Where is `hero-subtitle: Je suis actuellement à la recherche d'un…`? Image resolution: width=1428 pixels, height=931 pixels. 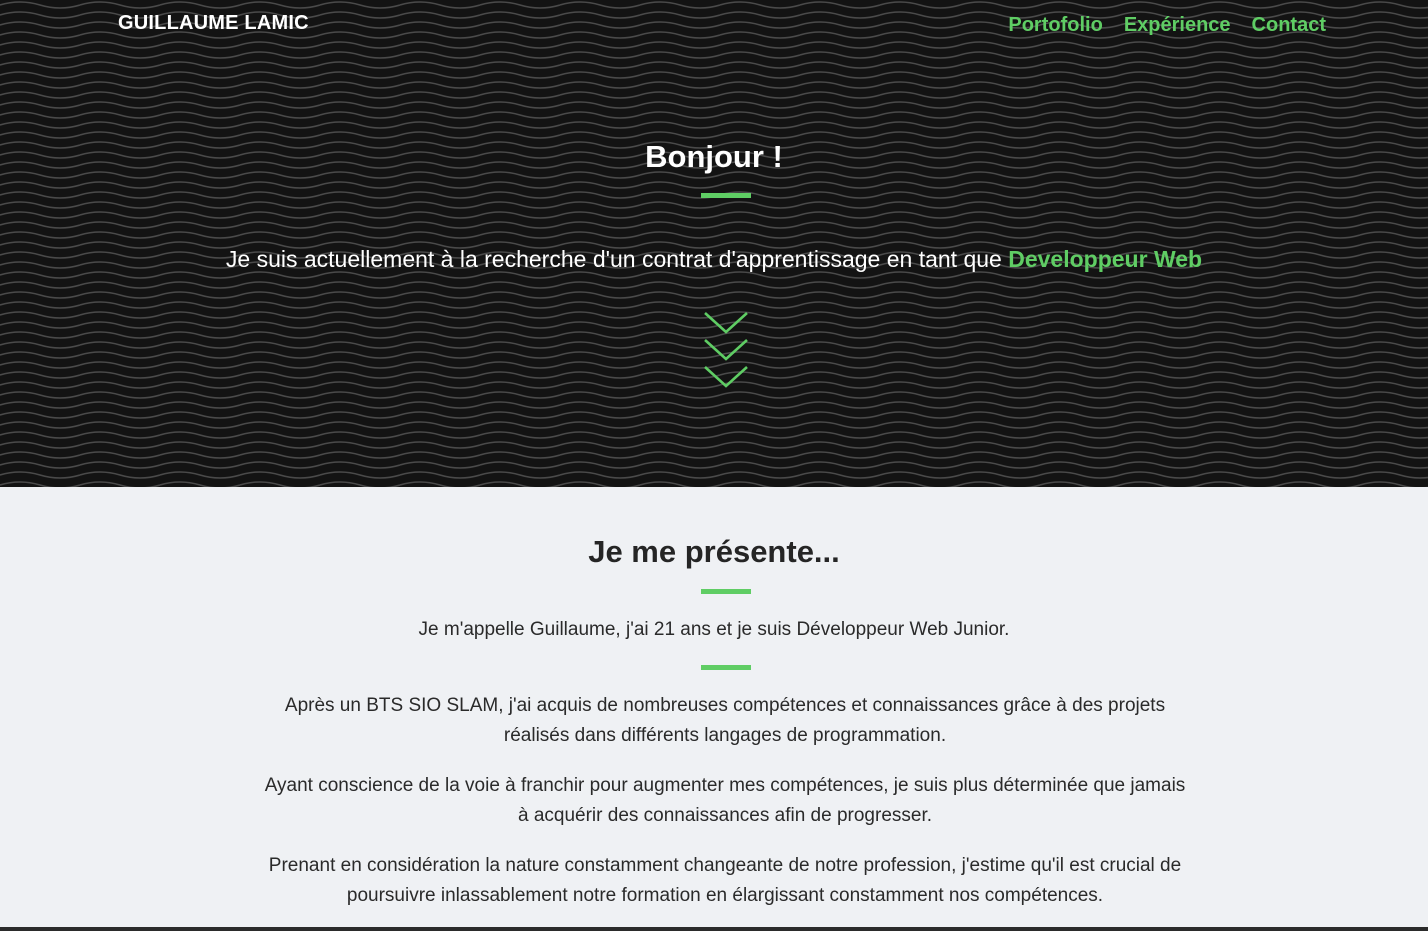
hero-subtitle: Je suis actuellement à la recherche d'un… is located at coordinates (714, 259).